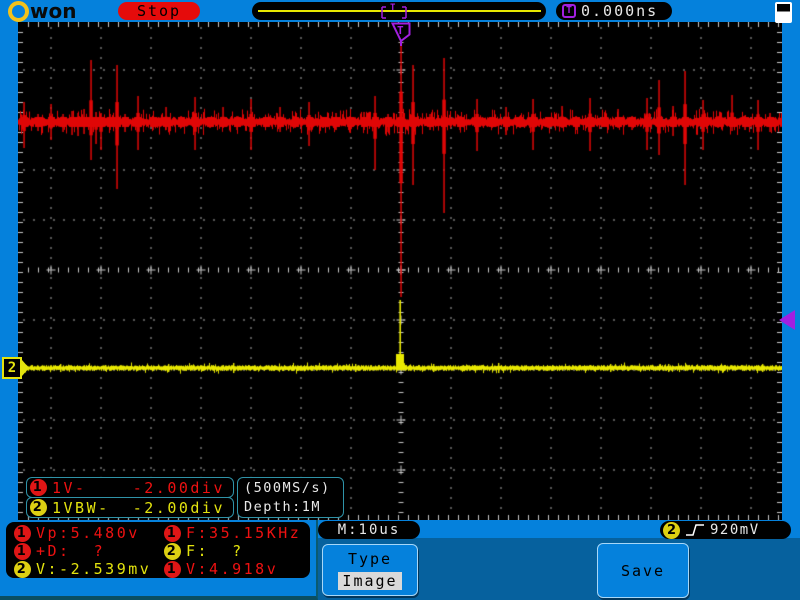 Image resolution: width=800 pixels, height=600 pixels. Describe the element at coordinates (671, 530) in the screenshot. I see `trigger-source-badge: 2` at that location.